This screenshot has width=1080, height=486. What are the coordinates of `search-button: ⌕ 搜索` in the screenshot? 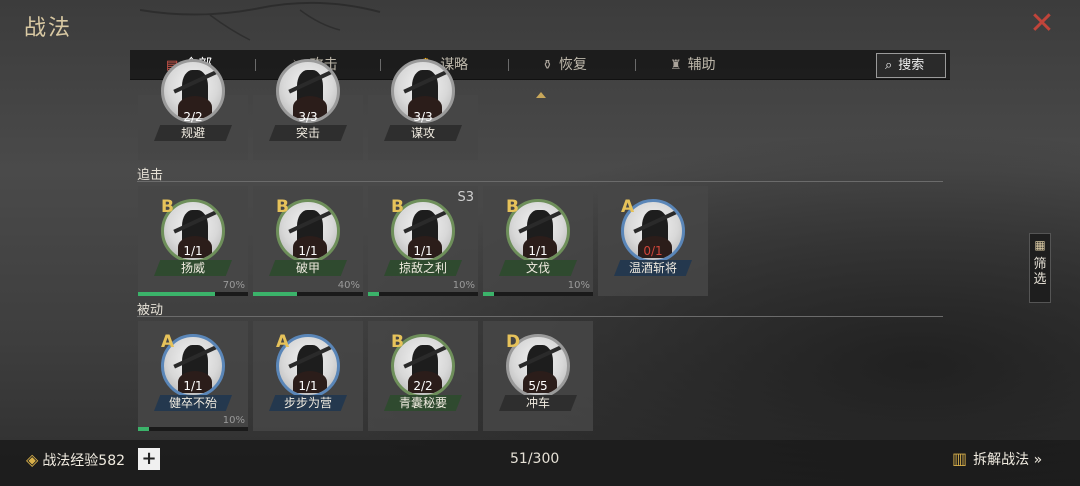 It's located at (911, 65).